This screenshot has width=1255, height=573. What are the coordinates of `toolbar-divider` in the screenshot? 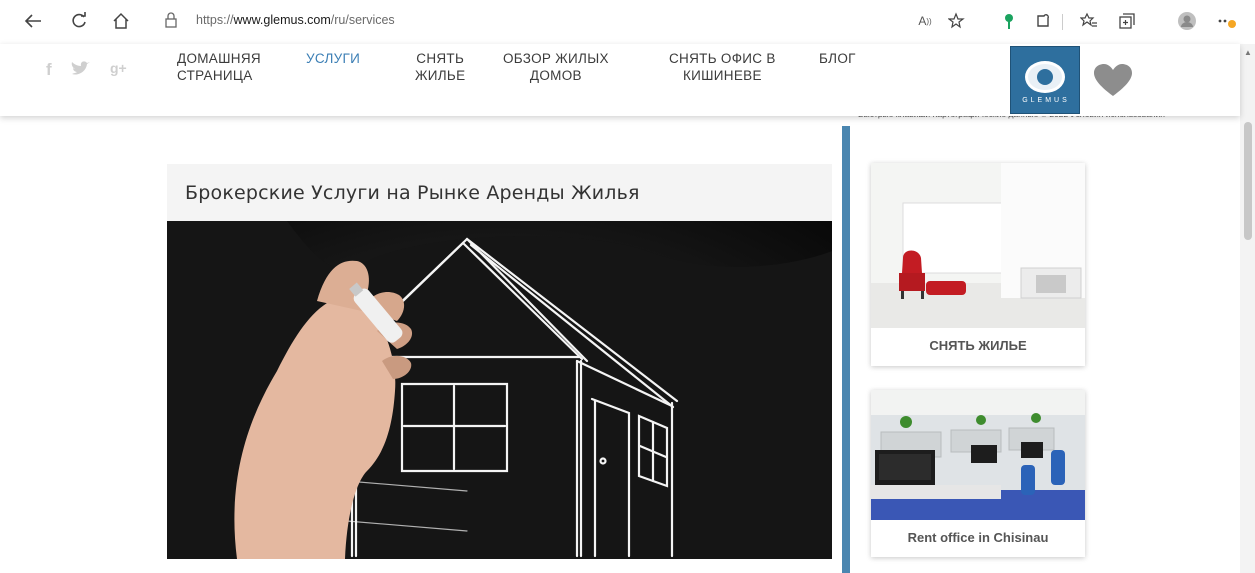 It's located at (1062, 22).